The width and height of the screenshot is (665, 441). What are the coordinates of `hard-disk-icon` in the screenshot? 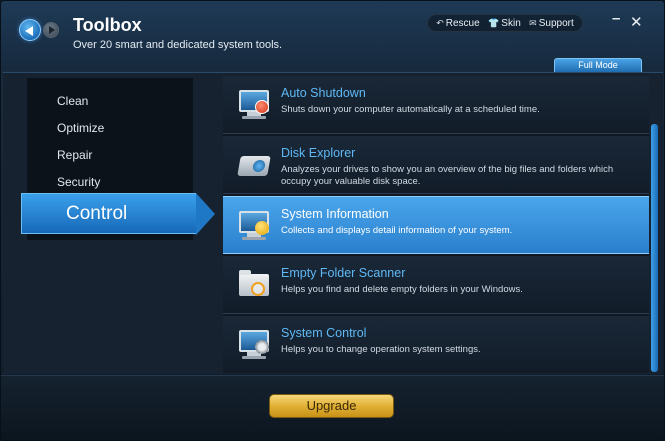 It's located at (254, 165).